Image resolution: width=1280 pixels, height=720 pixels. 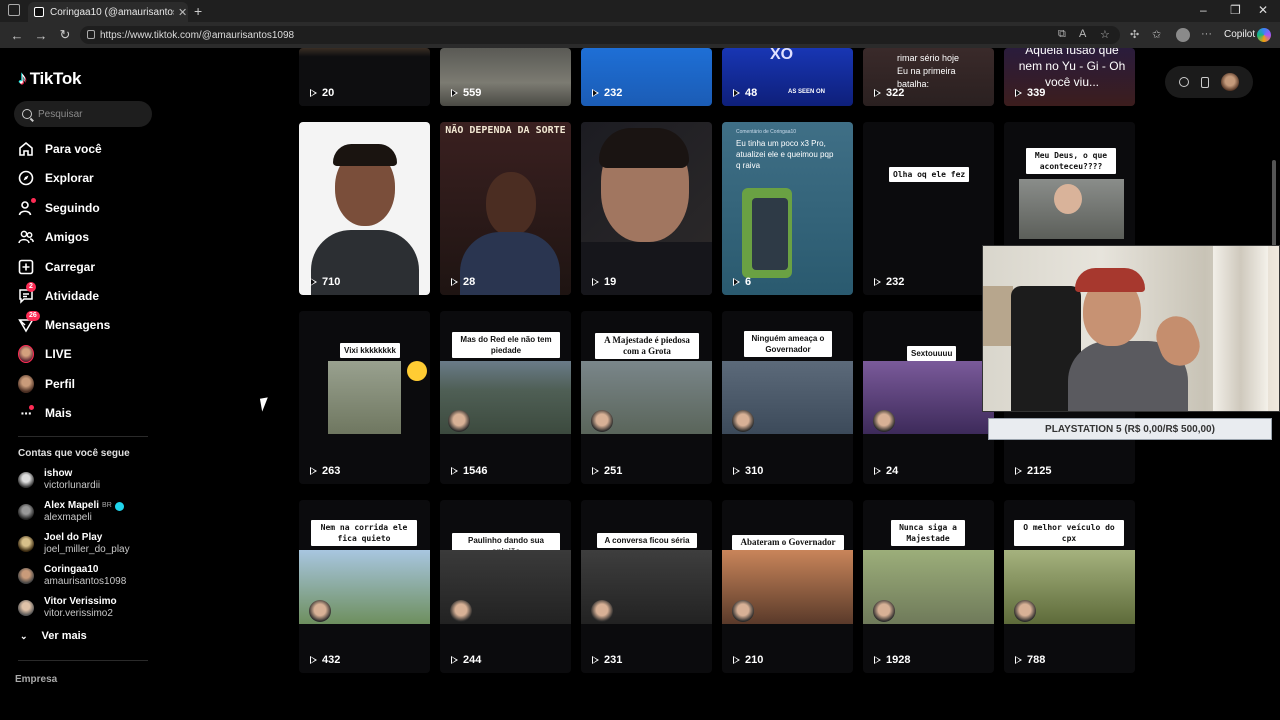 I want to click on floating-toolbar, so click(x=1209, y=82).